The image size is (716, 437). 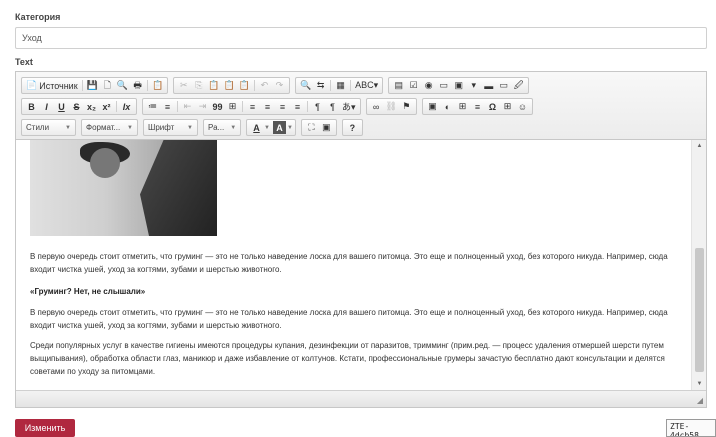 What do you see at coordinates (297, 106) in the screenshot?
I see `align-justify-icon: ≡` at bounding box center [297, 106].